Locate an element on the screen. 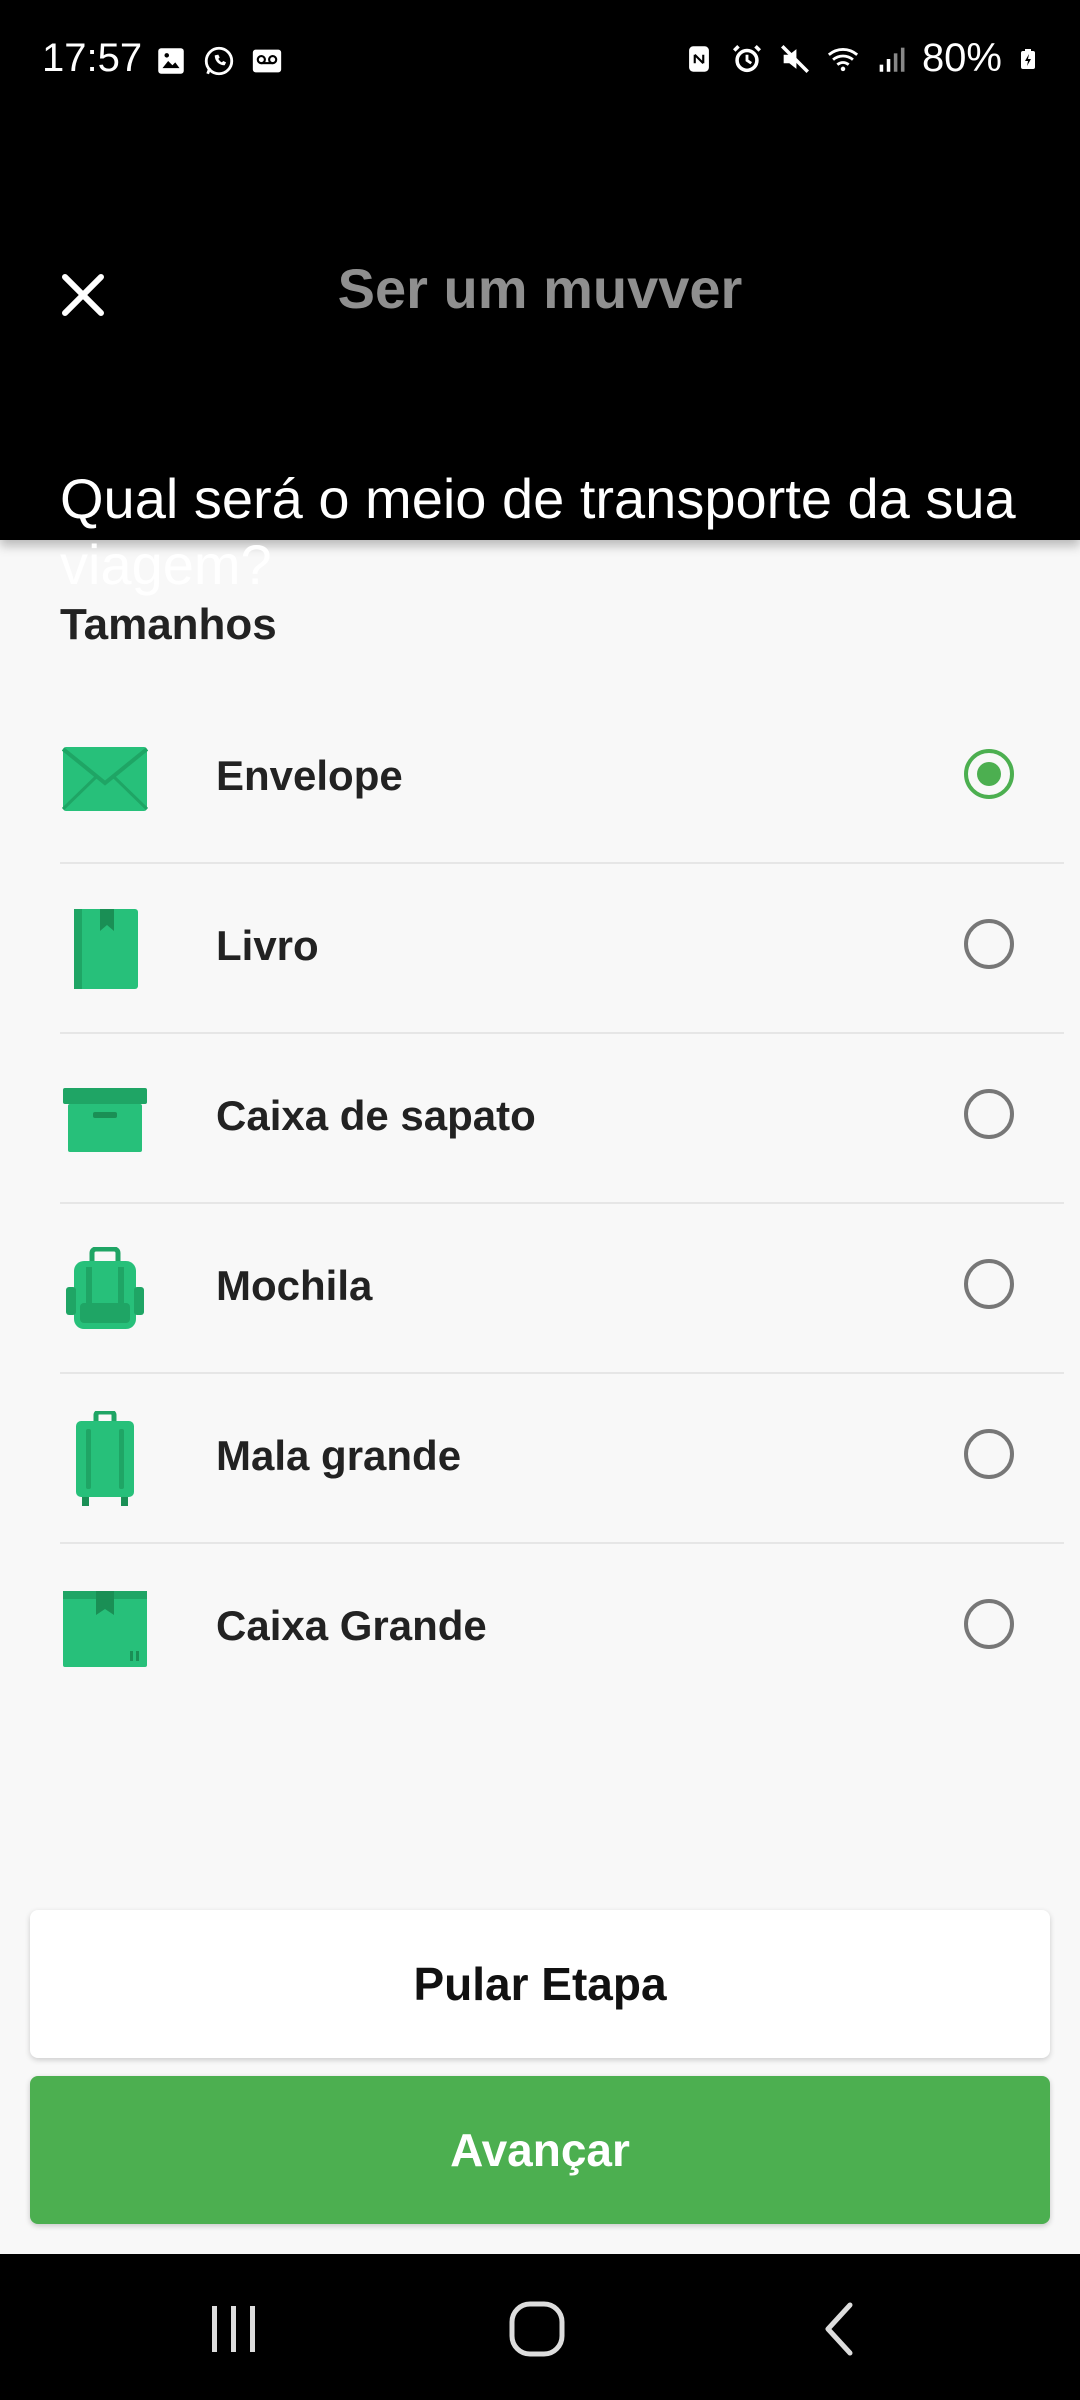 The height and width of the screenshot is (2400, 1080). shoebox-icon is located at coordinates (105, 1119).